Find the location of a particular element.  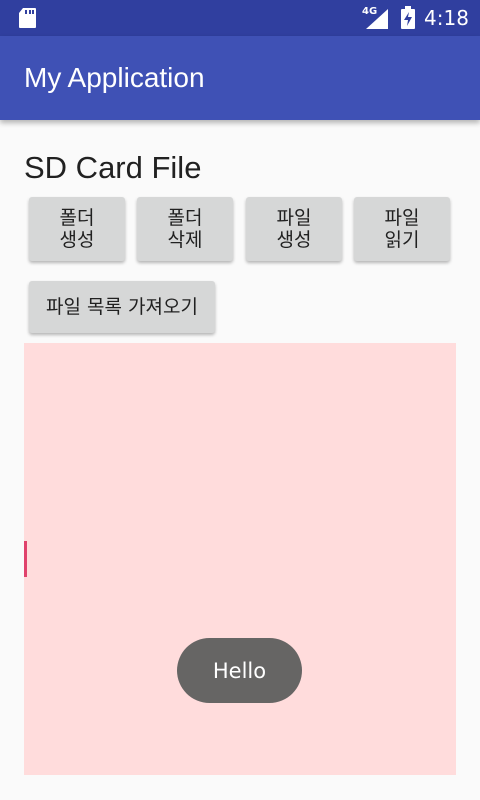

toast-message: Hello is located at coordinates (239, 670).